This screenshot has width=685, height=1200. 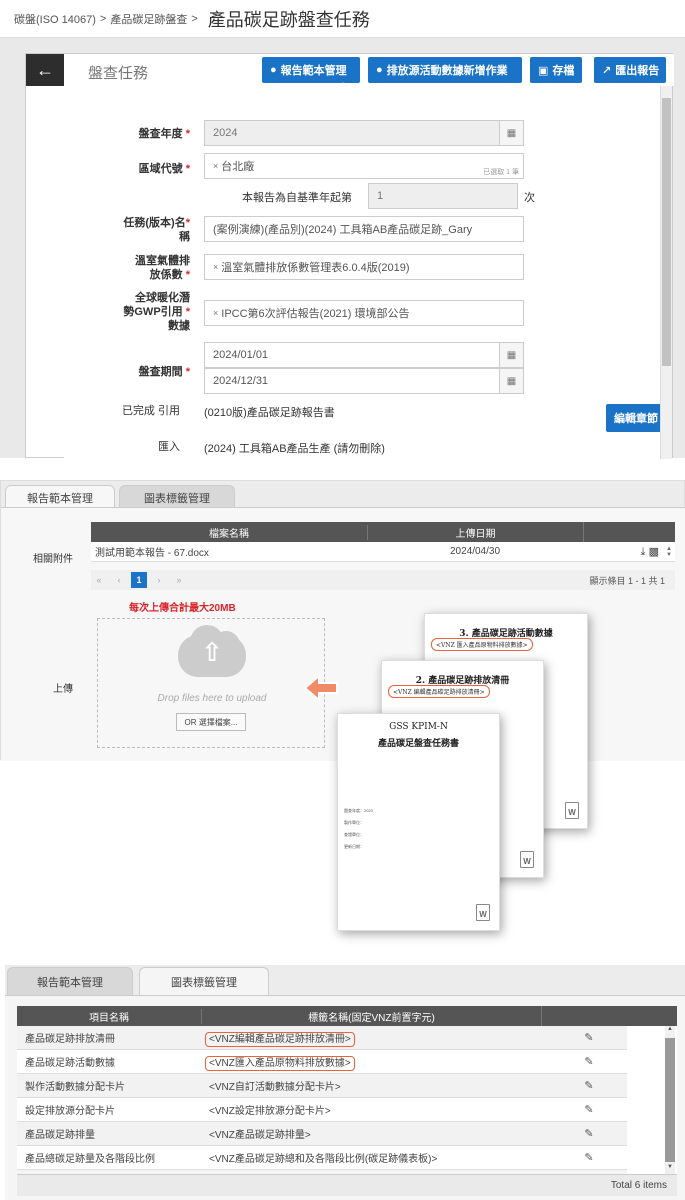 What do you see at coordinates (177, 497) in the screenshot?
I see `tab-chart-tag-management: 圖表標籤管理` at bounding box center [177, 497].